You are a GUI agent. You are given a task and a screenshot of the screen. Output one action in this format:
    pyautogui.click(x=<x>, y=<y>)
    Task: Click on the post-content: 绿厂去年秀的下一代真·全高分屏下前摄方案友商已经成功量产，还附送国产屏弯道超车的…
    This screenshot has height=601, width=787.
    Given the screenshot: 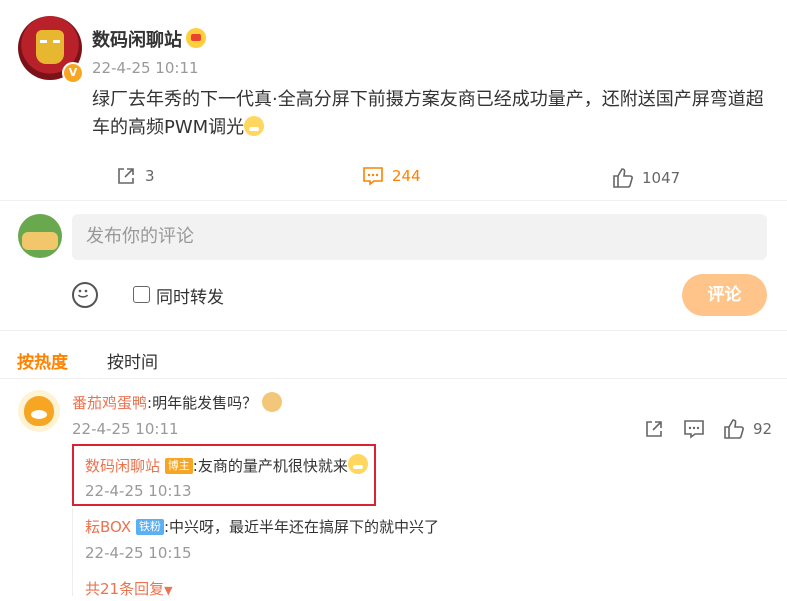 What is the action you would take?
    pyautogui.click(x=428, y=113)
    